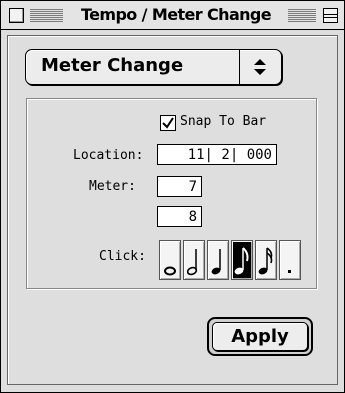 The image size is (345, 393). What do you see at coordinates (223, 121) in the screenshot?
I see `snap-to-bar-label: Snap To Bar` at bounding box center [223, 121].